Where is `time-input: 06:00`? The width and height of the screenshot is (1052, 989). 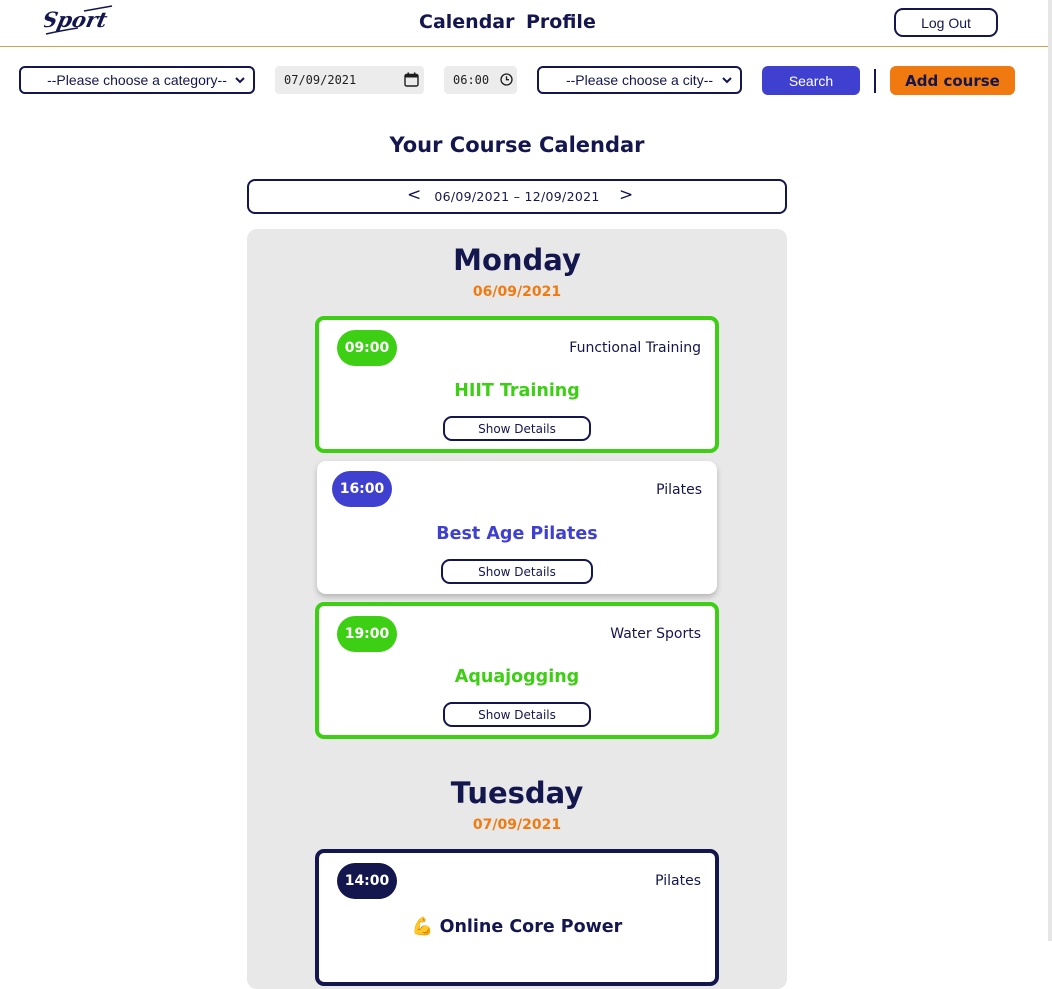
time-input: 06:00 is located at coordinates (480, 80).